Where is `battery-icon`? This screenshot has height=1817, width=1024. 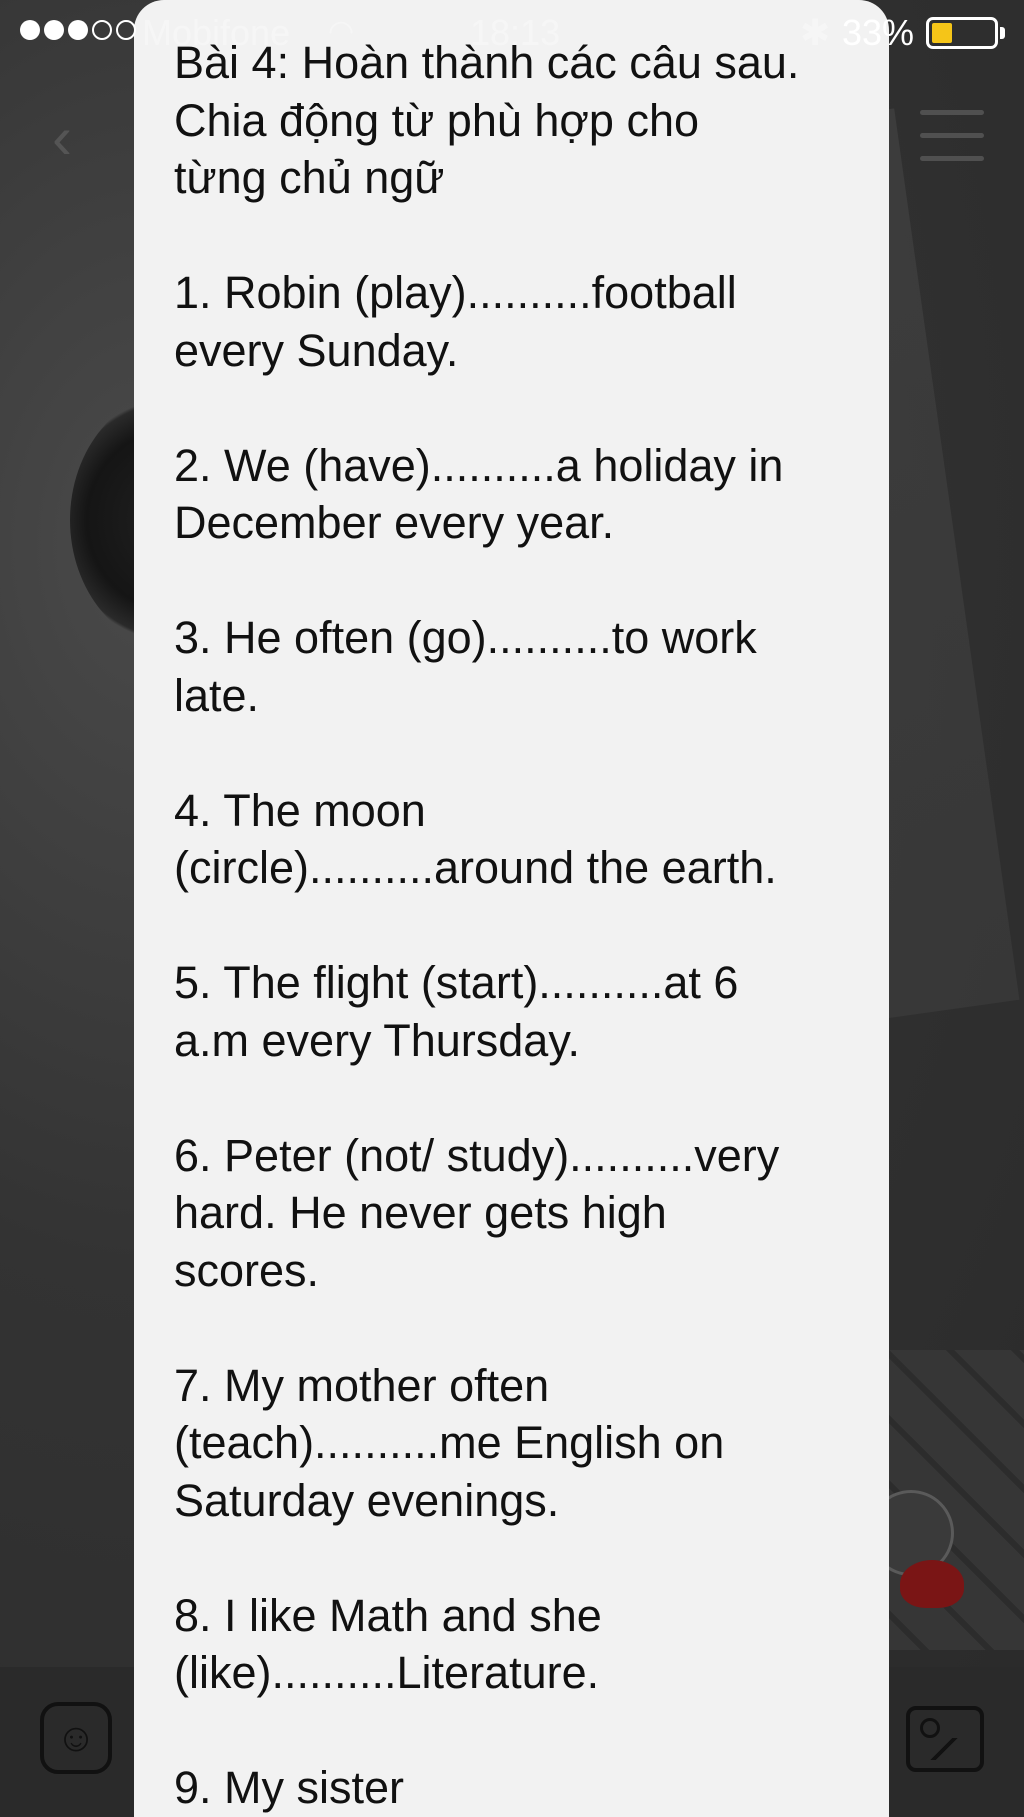 battery-icon is located at coordinates (962, 33).